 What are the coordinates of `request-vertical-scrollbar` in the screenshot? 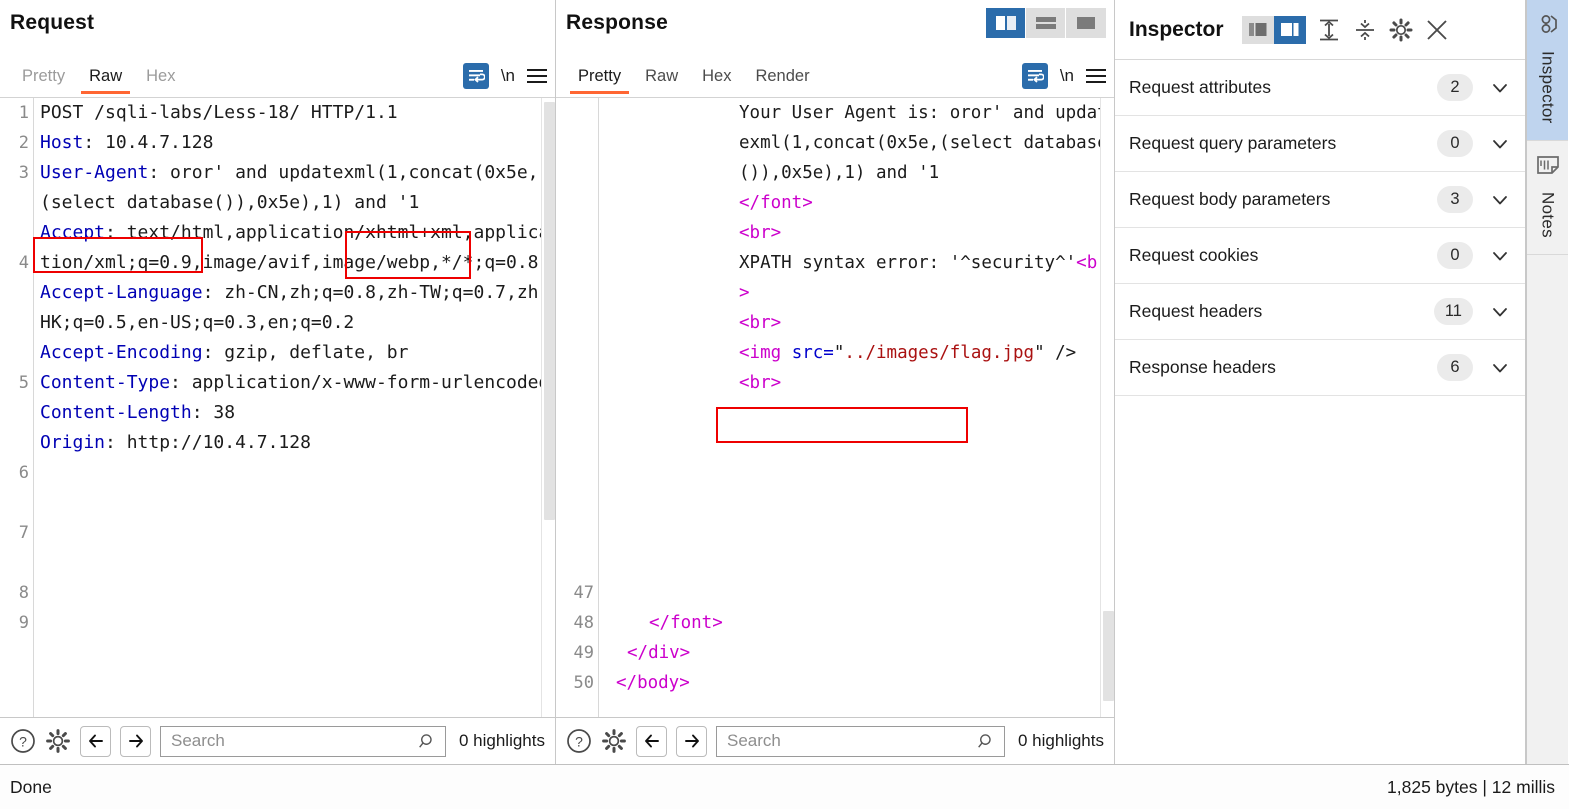 It's located at (548, 407).